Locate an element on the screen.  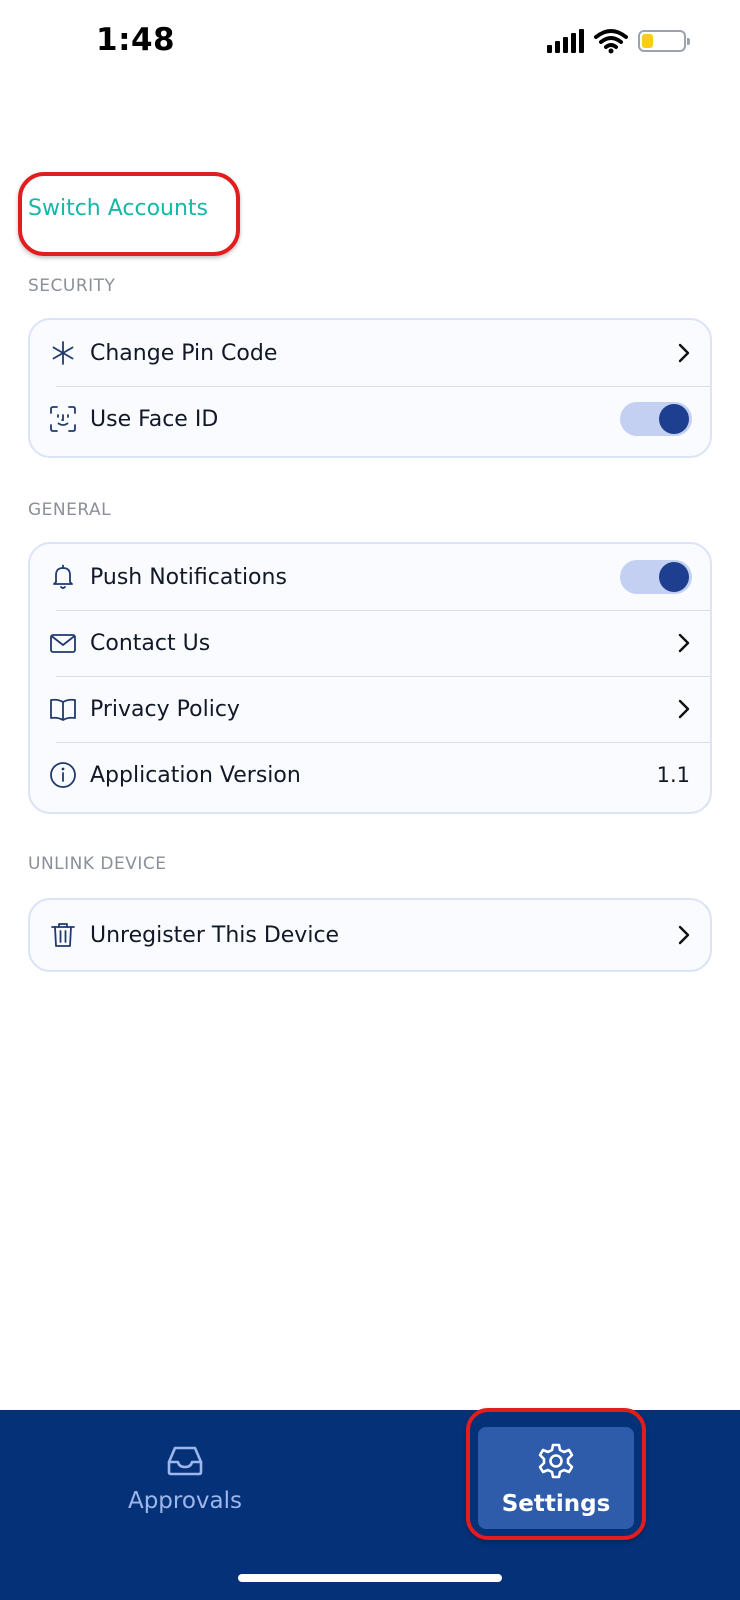
section-title-general: GENERAL is located at coordinates (70, 510).